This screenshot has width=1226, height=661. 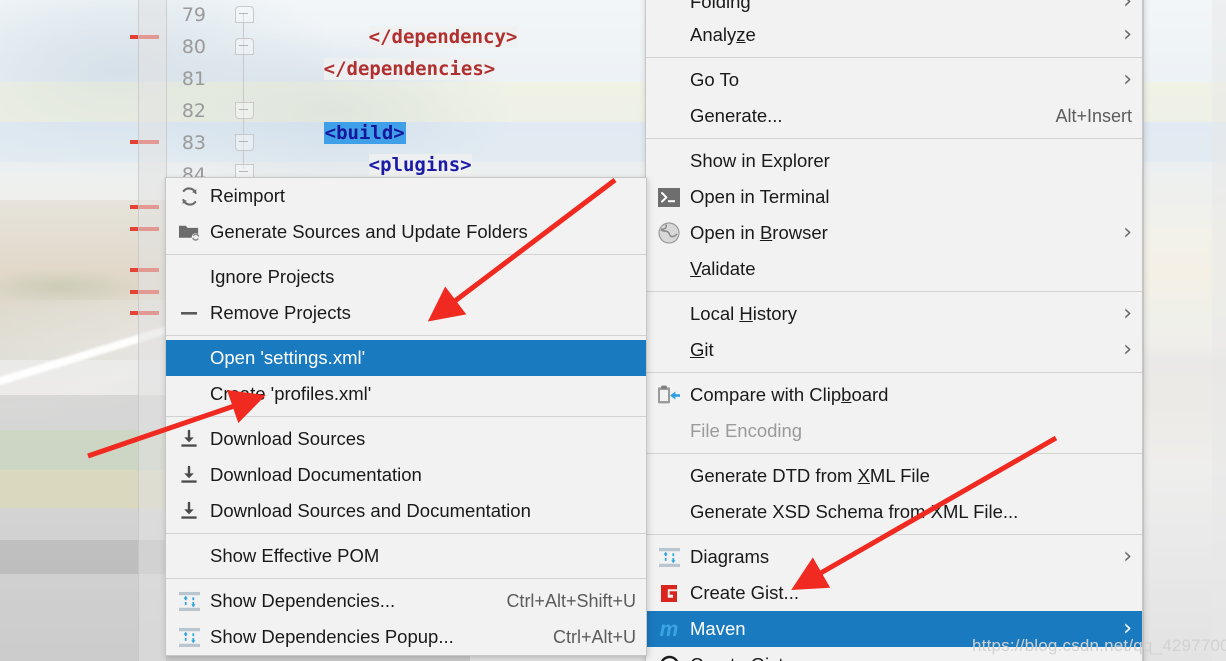 I want to click on menu-item-download-sources-and-documentation: Download Sources and Documentation, so click(x=406, y=511).